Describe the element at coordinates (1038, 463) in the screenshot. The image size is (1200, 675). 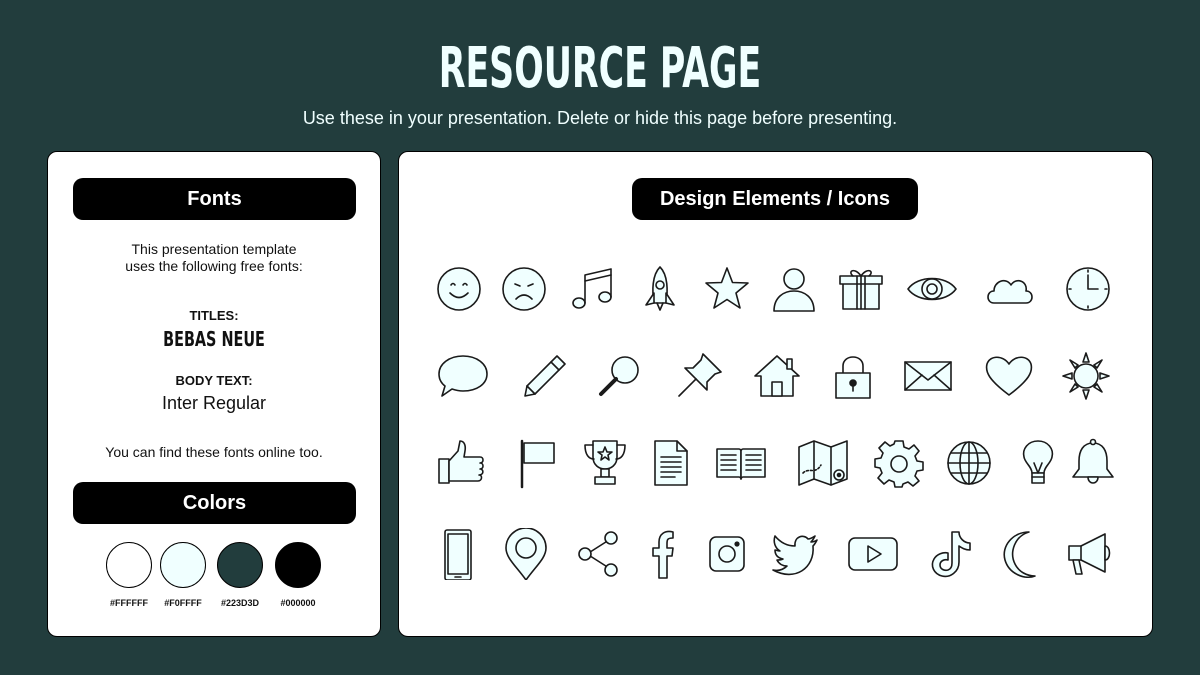
I see `lightbulb-icon` at that location.